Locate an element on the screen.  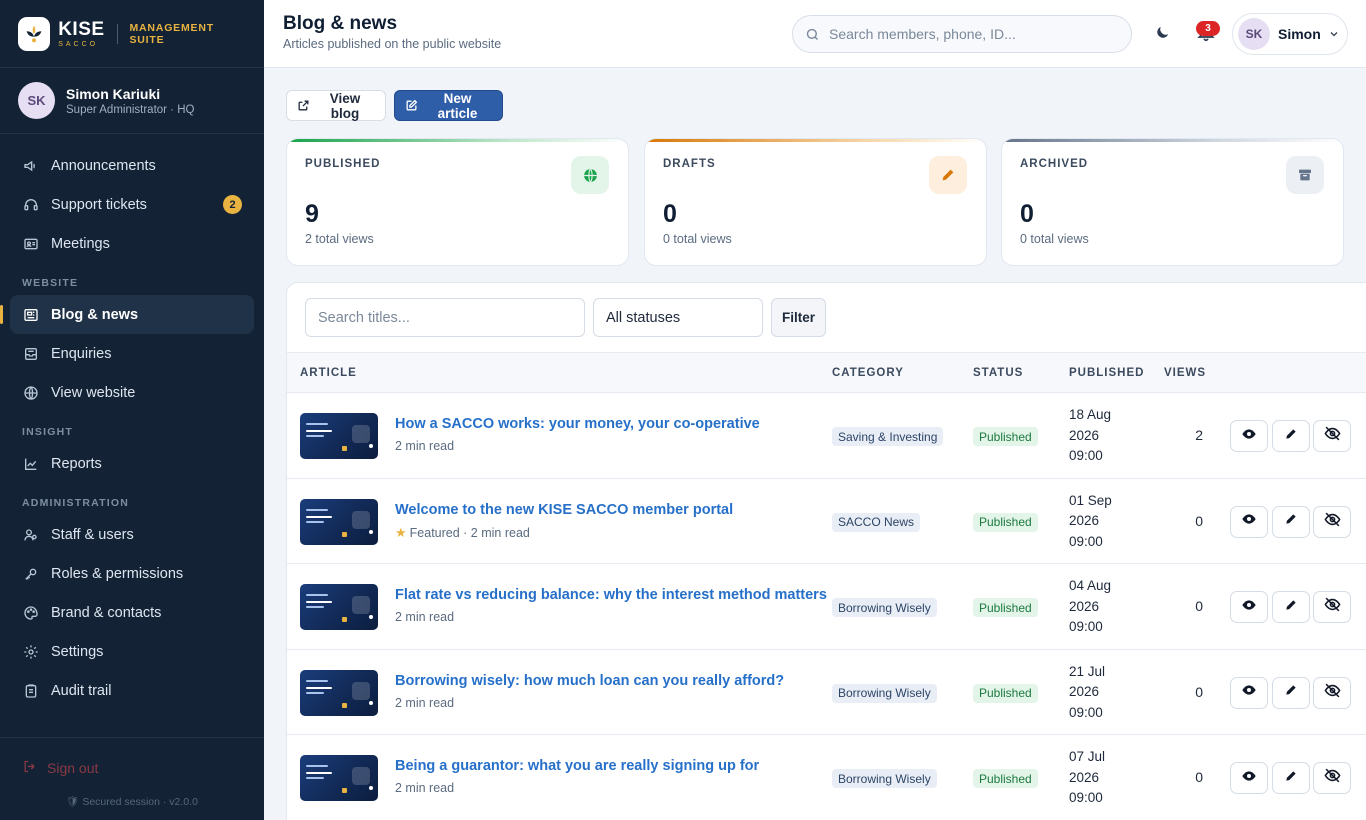
brand: KISE SACCO MANAGEMENT SUITE is located at coordinates (132, 34).